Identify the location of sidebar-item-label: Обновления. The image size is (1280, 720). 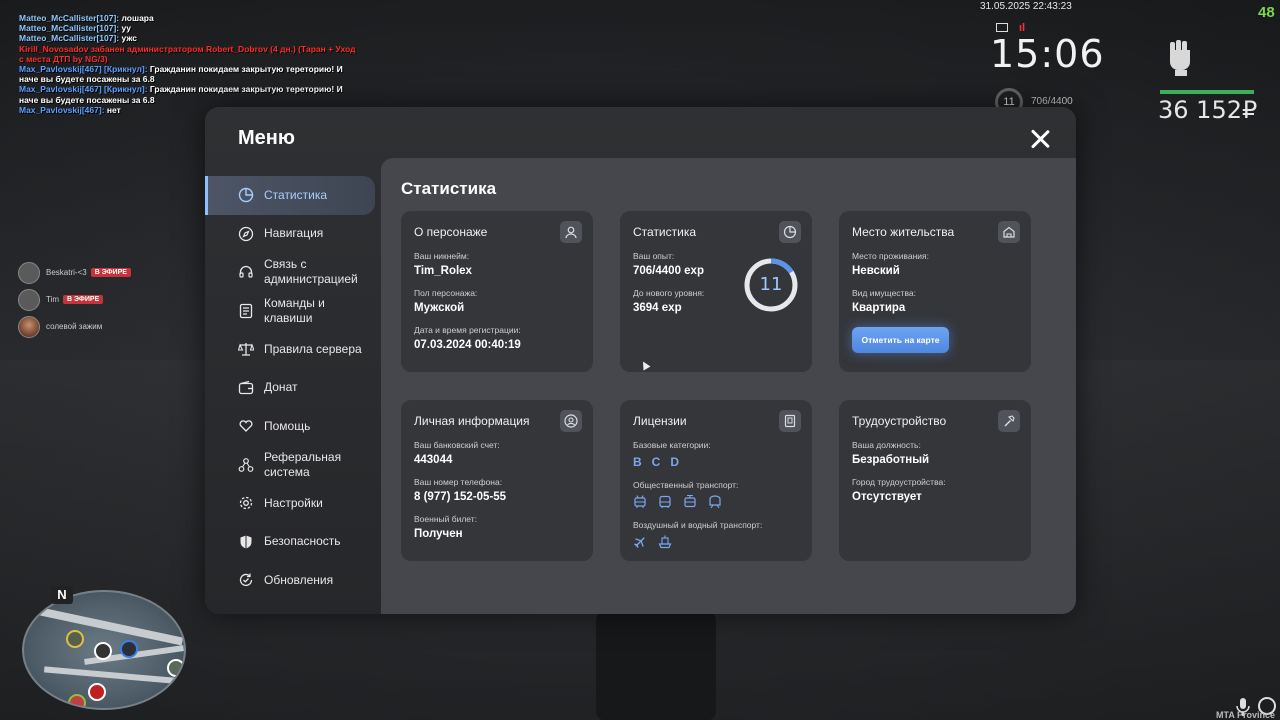
(299, 579).